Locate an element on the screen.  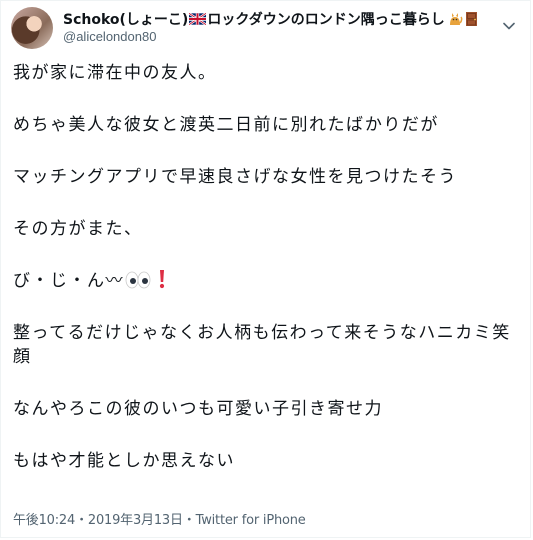
display-name-suffix: ロックダウンのロンドン隅っこ暮らし is located at coordinates (326, 20).